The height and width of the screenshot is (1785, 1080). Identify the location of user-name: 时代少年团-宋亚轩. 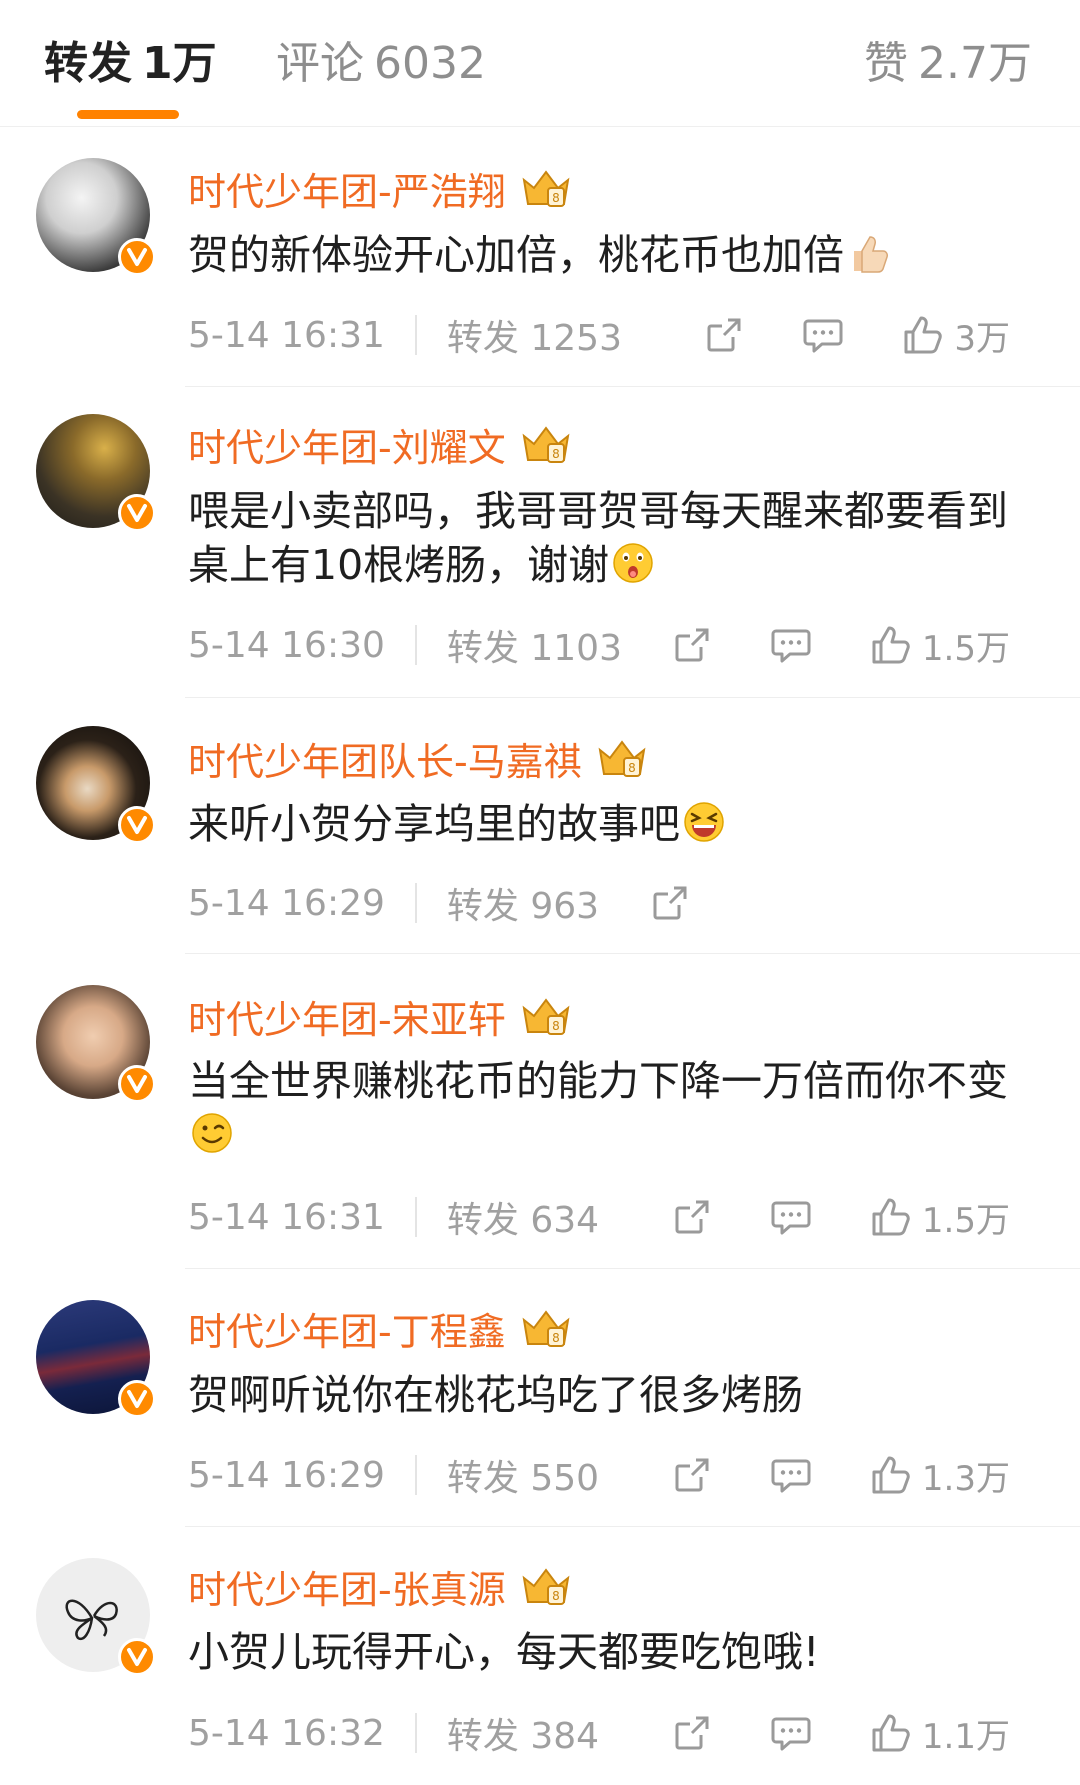
(347, 1016).